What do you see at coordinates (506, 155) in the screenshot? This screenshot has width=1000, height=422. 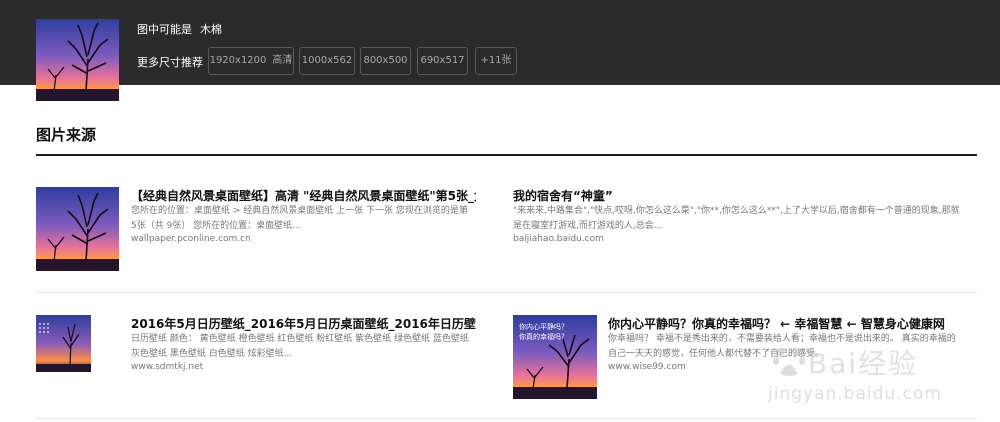 I see `section-divider` at bounding box center [506, 155].